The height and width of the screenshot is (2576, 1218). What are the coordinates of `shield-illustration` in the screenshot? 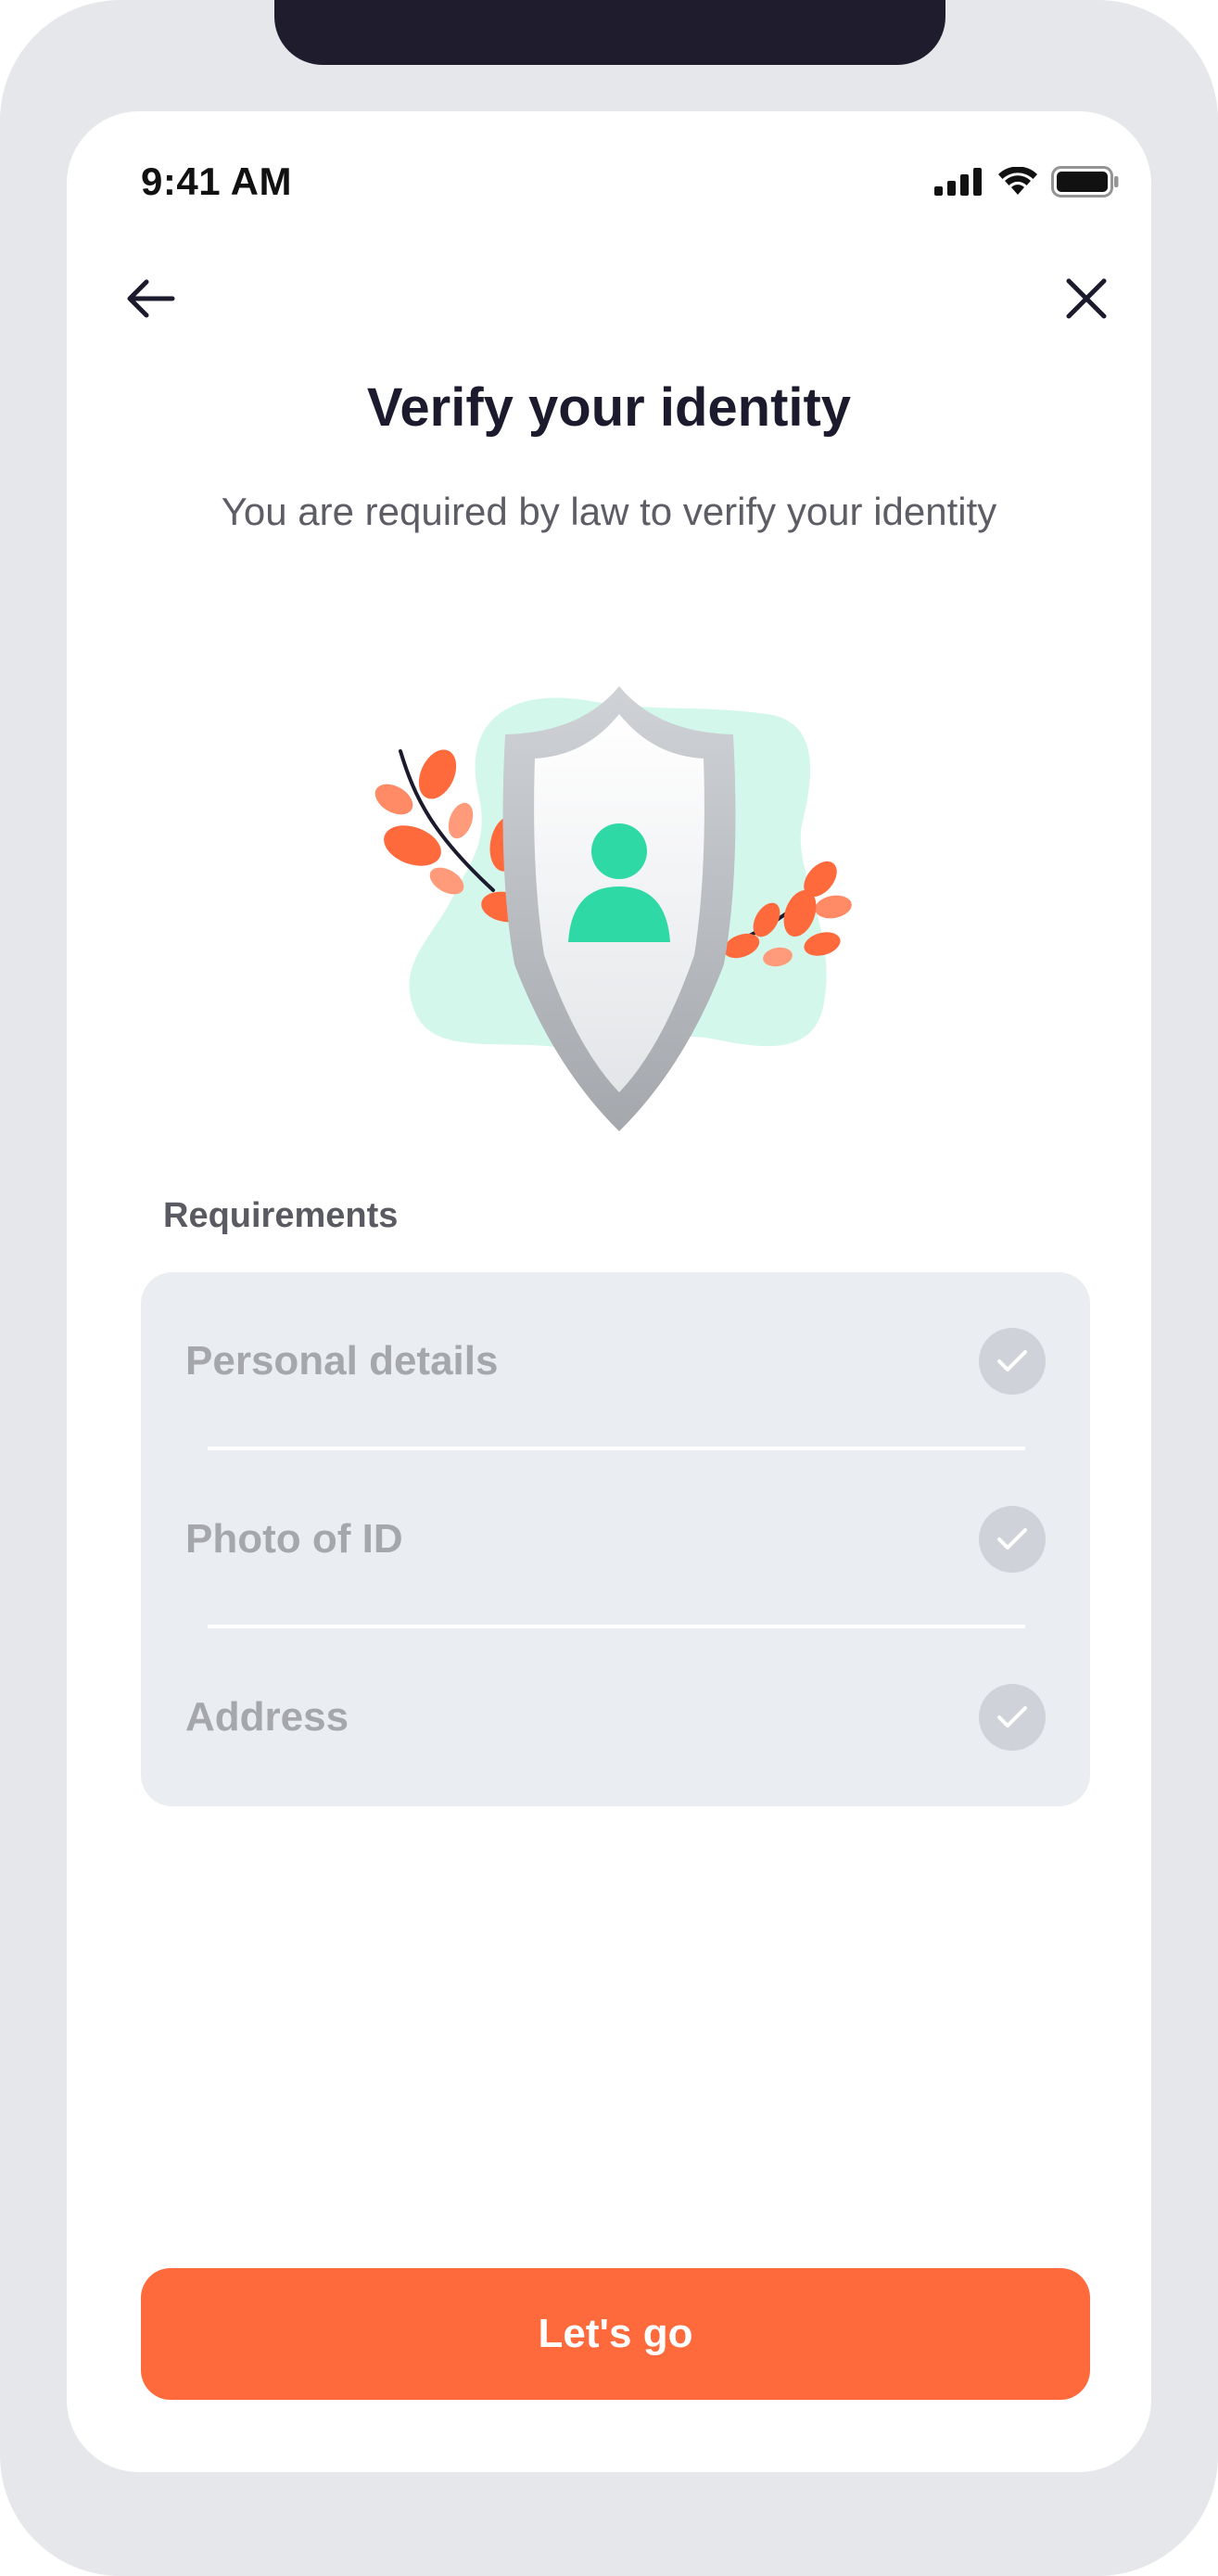 It's located at (618, 909).